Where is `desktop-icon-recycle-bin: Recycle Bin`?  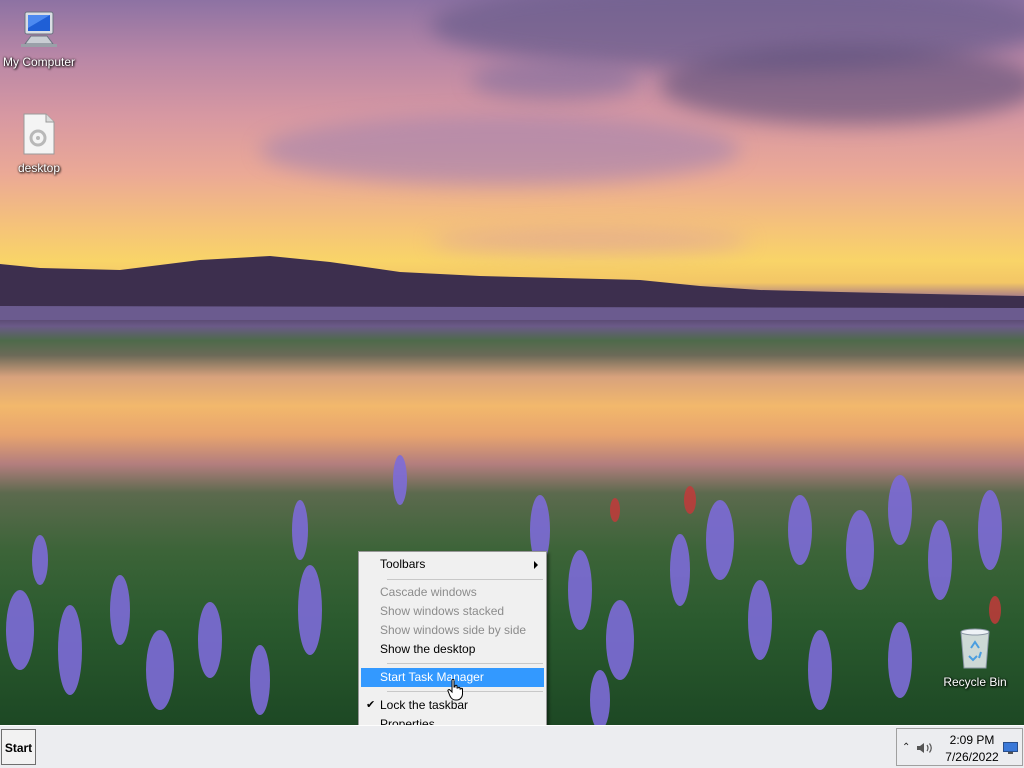 desktop-icon-recycle-bin: Recycle Bin is located at coordinates (975, 657).